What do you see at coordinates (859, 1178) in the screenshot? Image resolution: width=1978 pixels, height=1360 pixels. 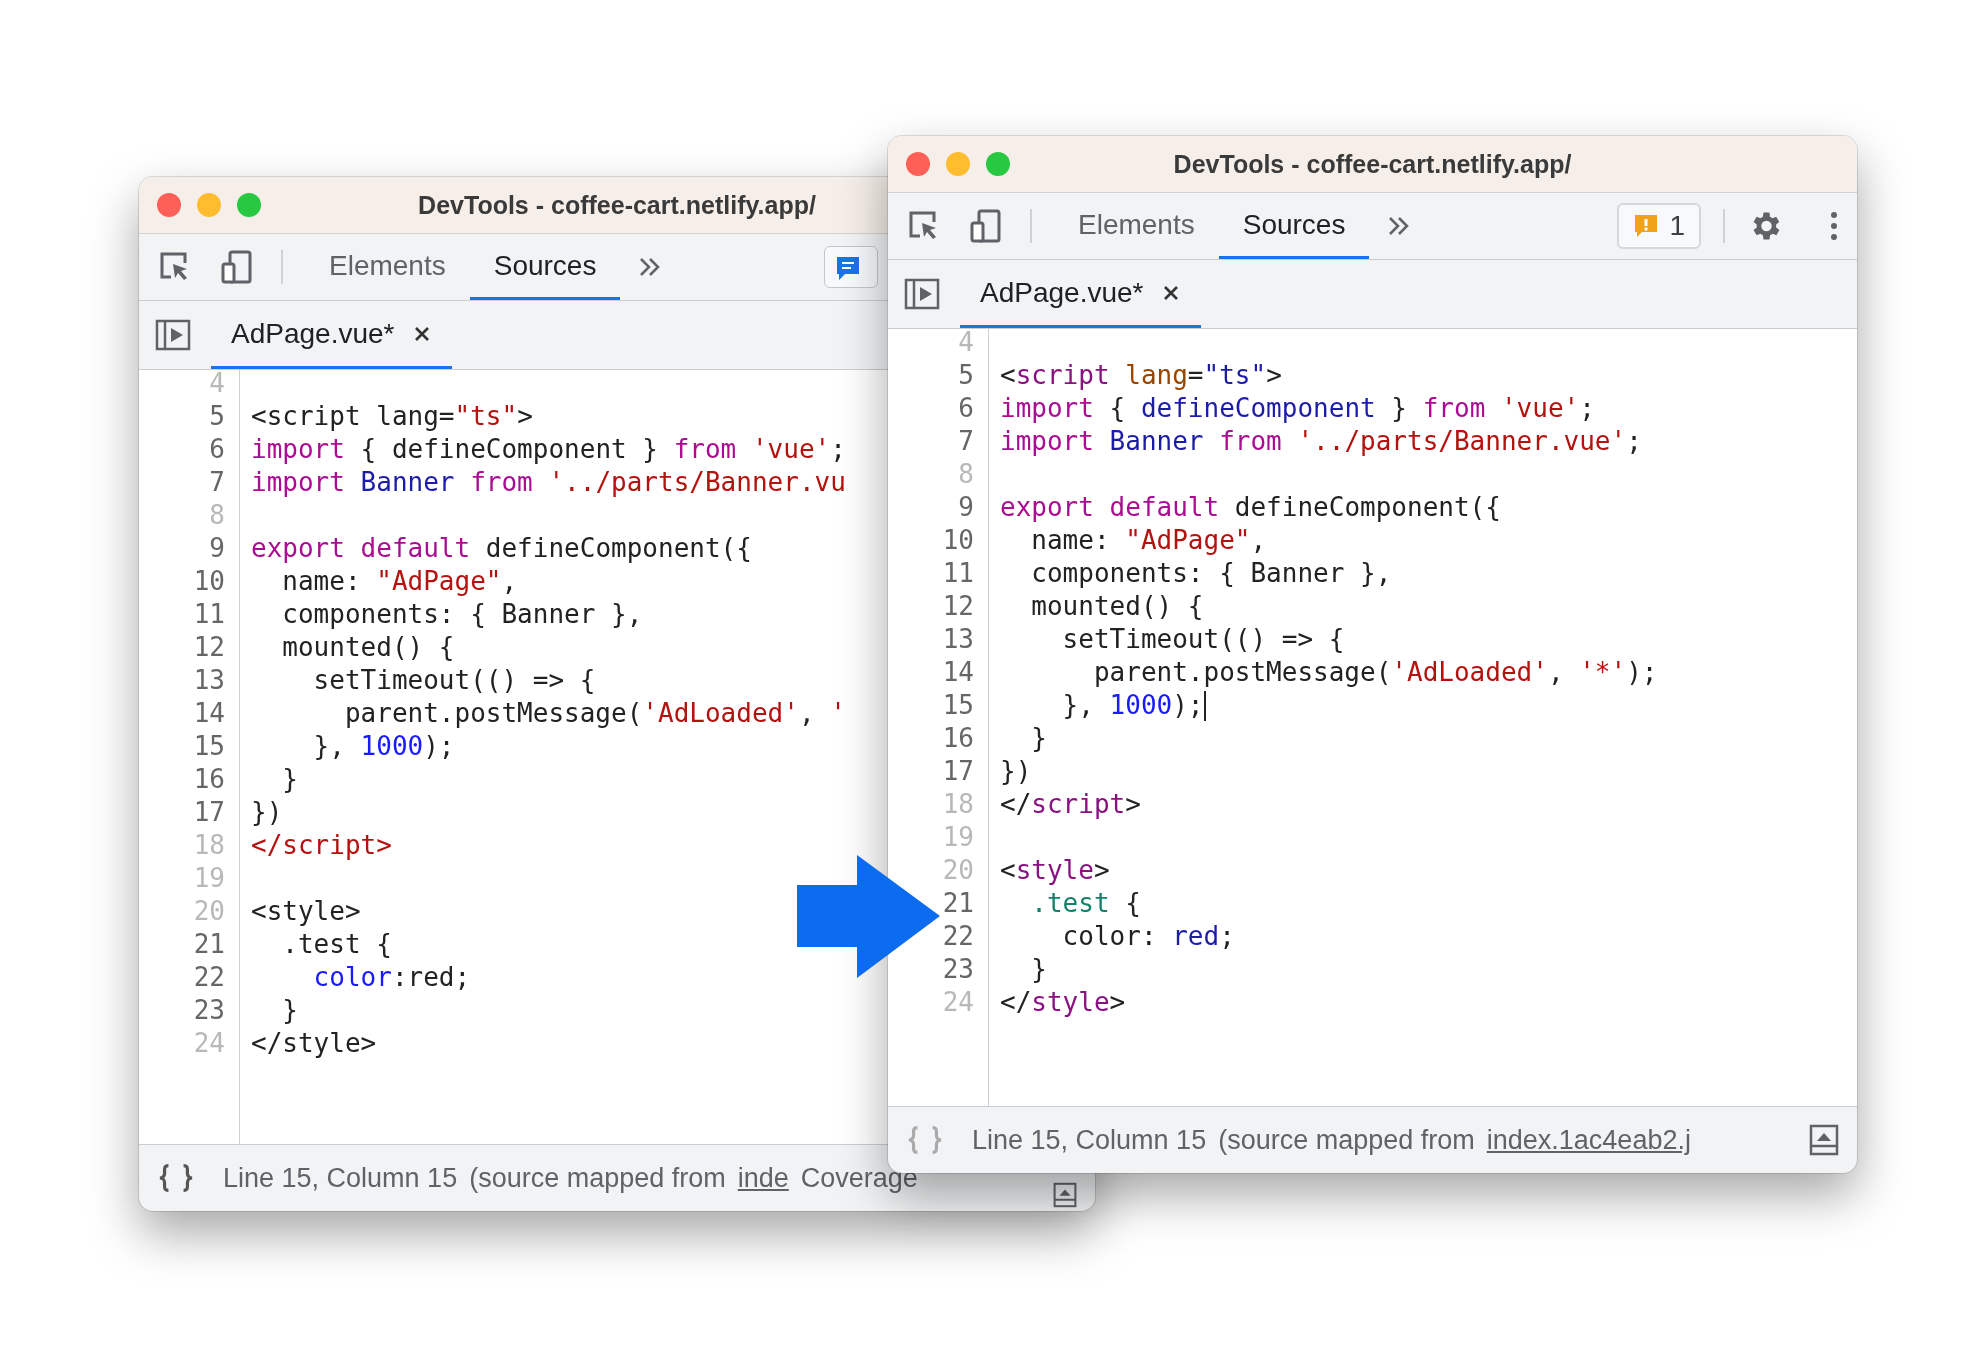 I see `coverage-label: Coverage` at bounding box center [859, 1178].